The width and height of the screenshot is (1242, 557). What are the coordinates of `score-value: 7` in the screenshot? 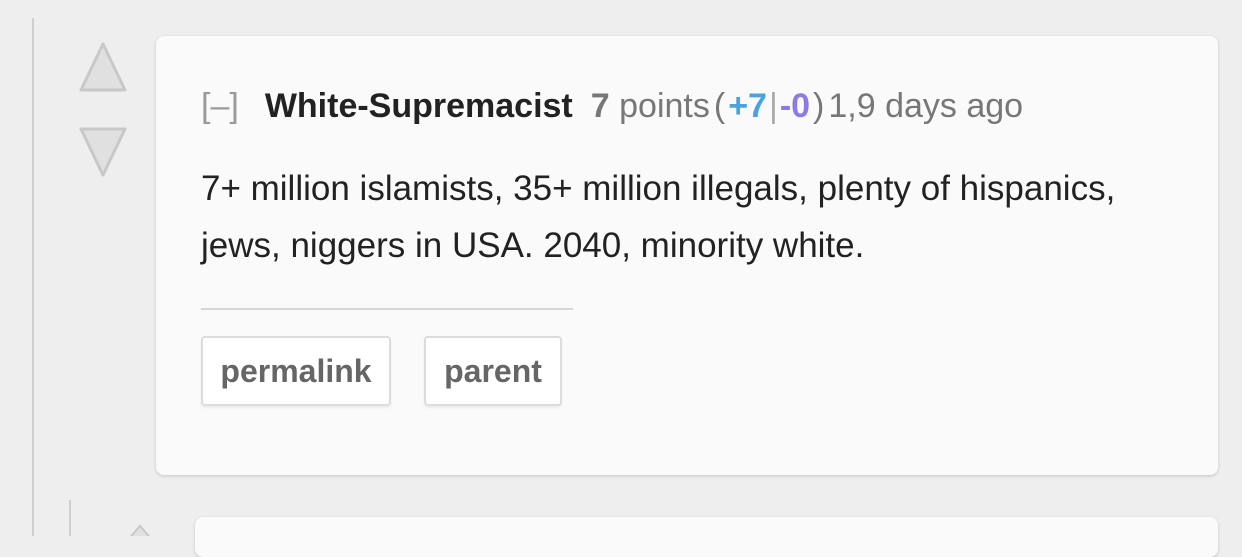 It's located at (600, 106).